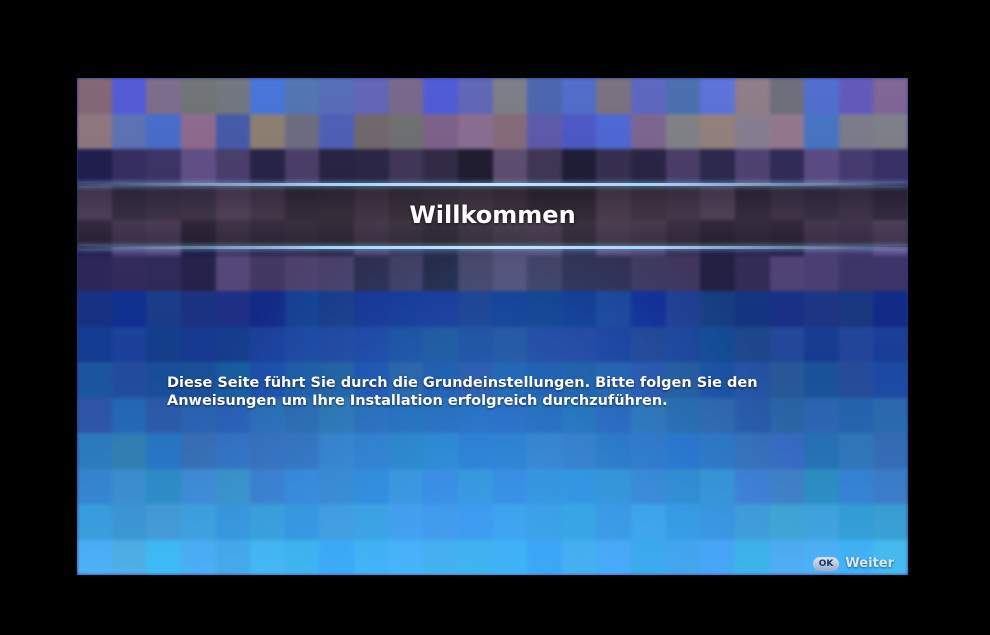 The image size is (990, 635). Describe the element at coordinates (492, 247) in the screenshot. I see `title-divider-bottom` at that location.